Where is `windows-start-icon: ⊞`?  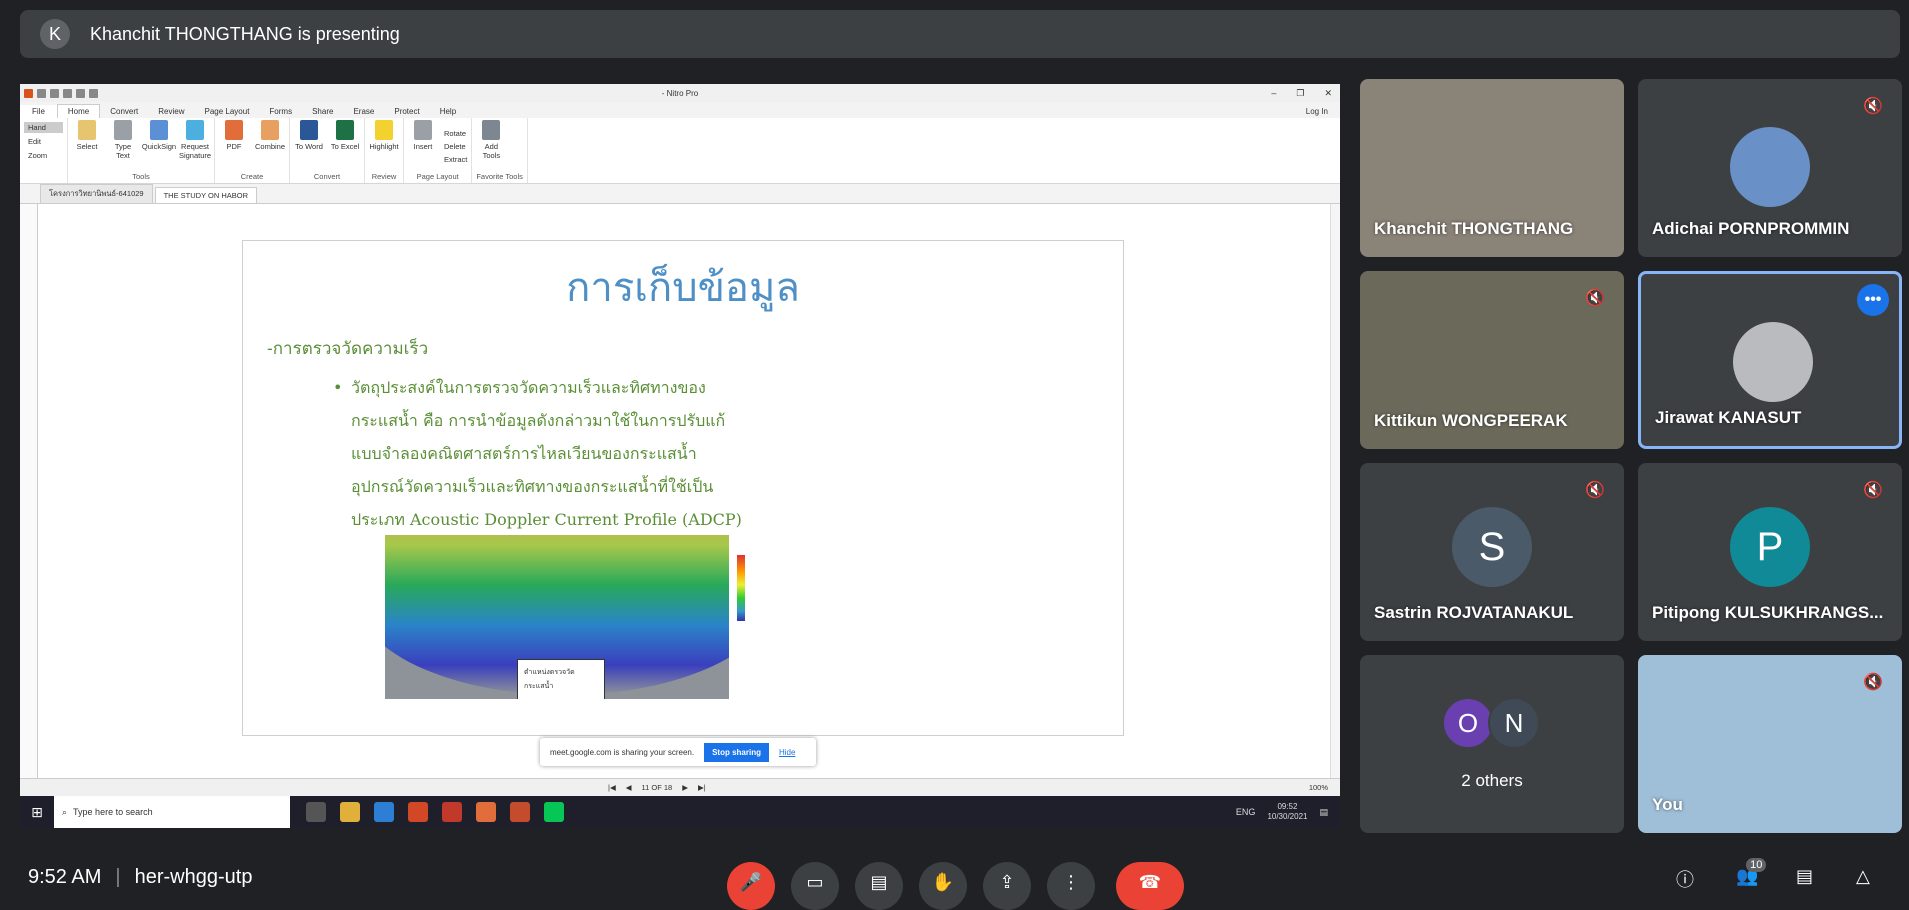
windows-start-icon: ⊞ is located at coordinates (37, 812).